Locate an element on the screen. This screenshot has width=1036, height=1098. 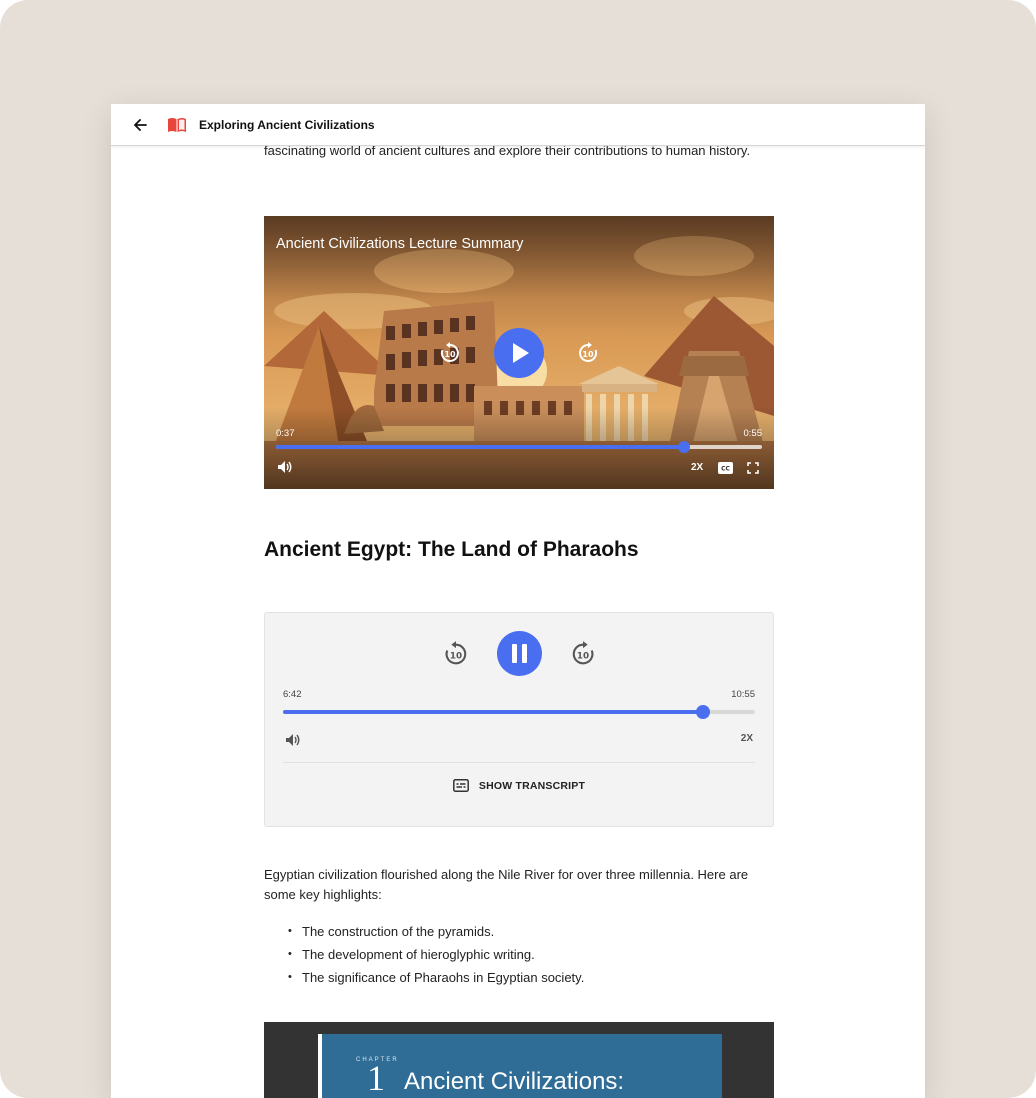
video-fullscreen-button is located at coordinates (753, 470).